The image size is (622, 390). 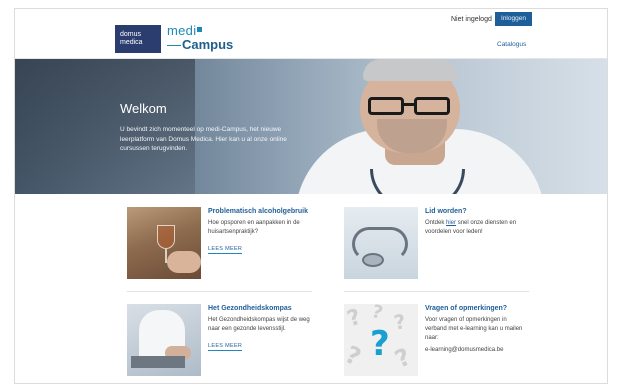 What do you see at coordinates (373, 260) in the screenshot?
I see `stethoscope-bell-icon` at bounding box center [373, 260].